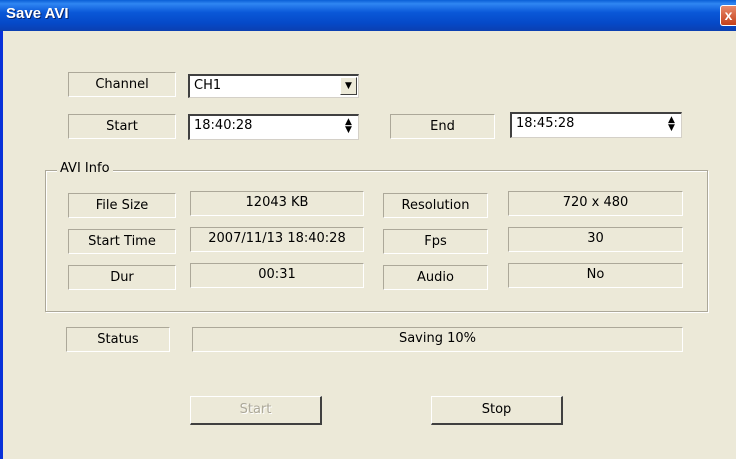  Describe the element at coordinates (435, 205) in the screenshot. I see `resolution-label: Resolution` at that location.